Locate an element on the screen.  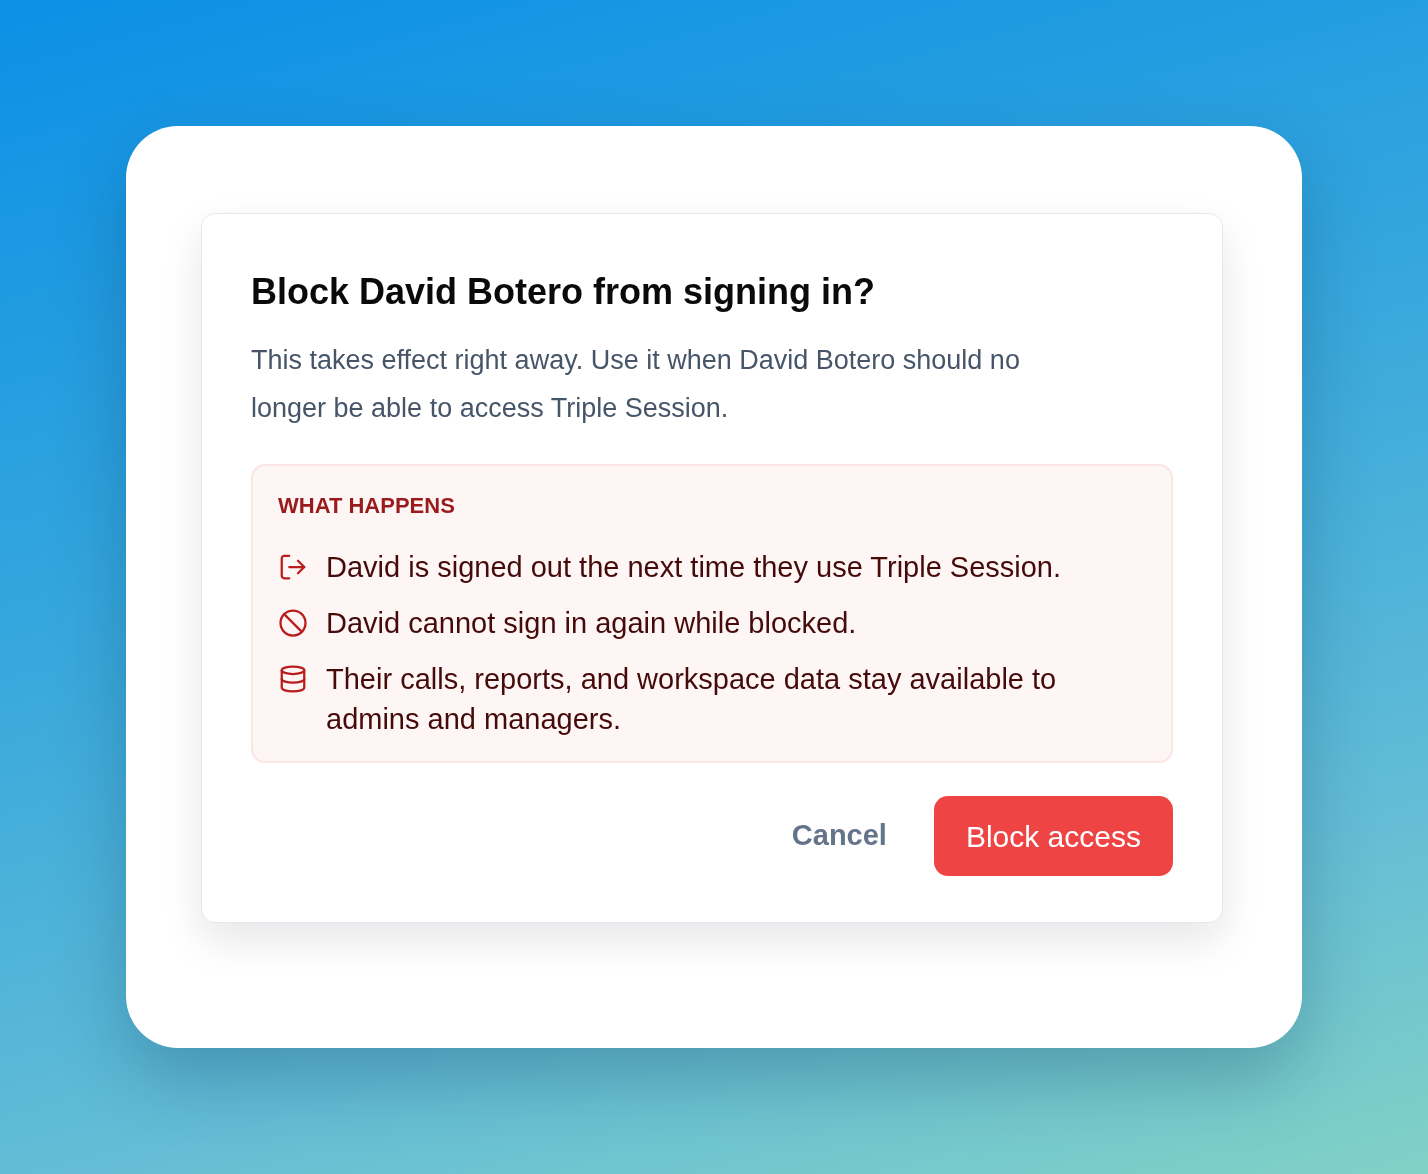
dialog-description: This takes effect right away. Use it when David Botero should no longer be able to access Triple Session. is located at coordinates (636, 384).